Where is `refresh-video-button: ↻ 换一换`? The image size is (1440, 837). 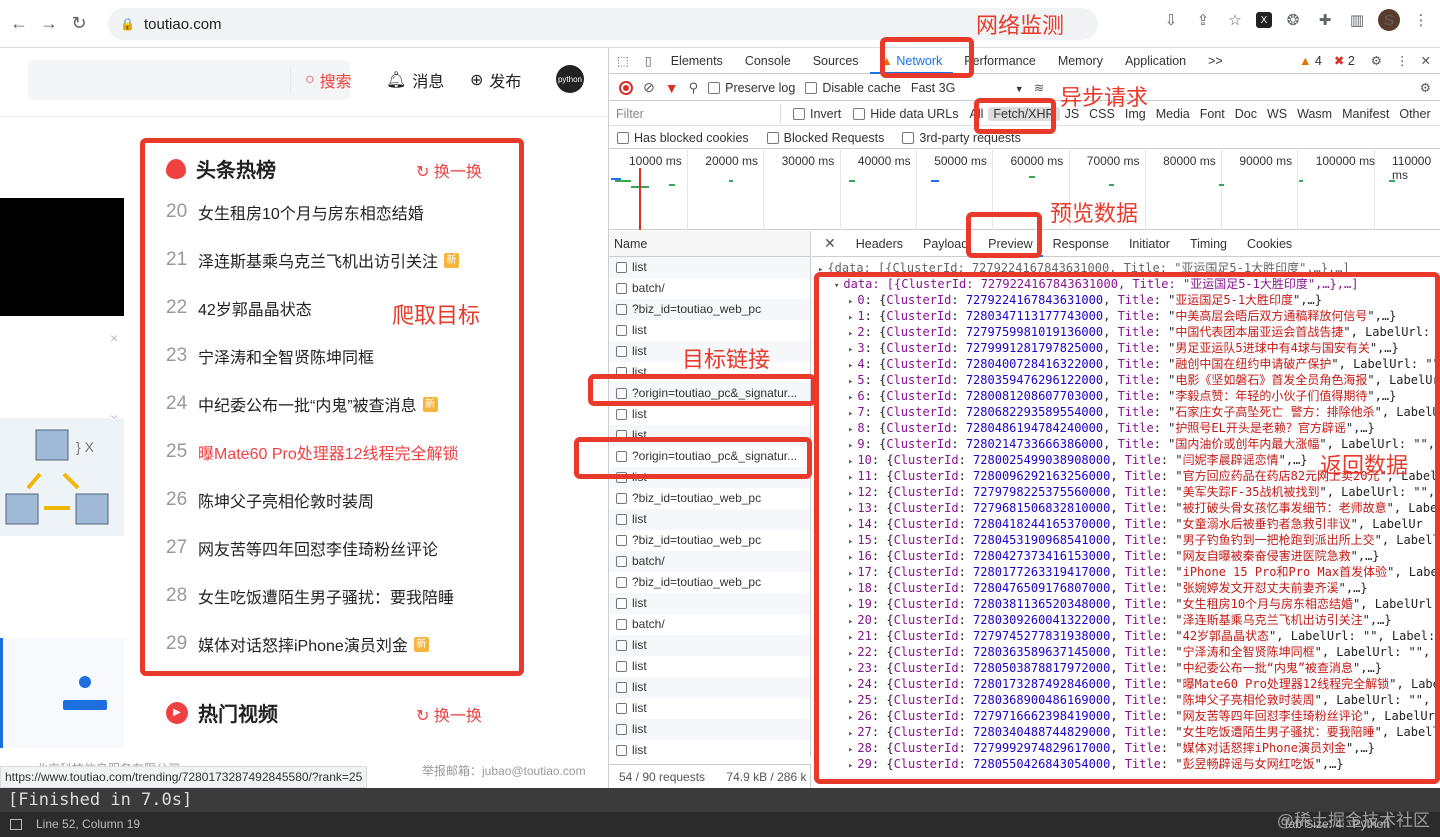 refresh-video-button: ↻ 换一换 is located at coordinates (449, 714).